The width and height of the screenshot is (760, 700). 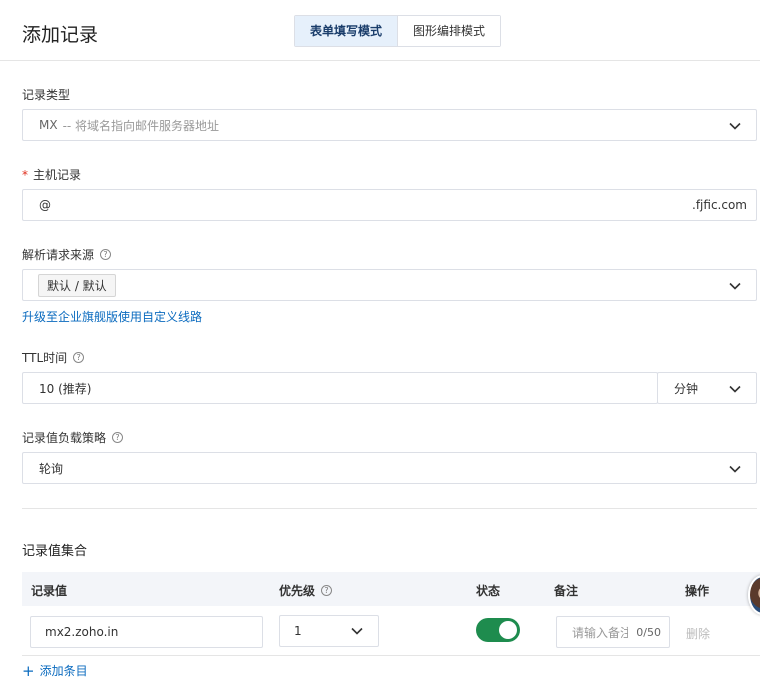 I want to click on record-type-desc: -- 将域名指向邮件服务器地址, so click(x=141, y=125).